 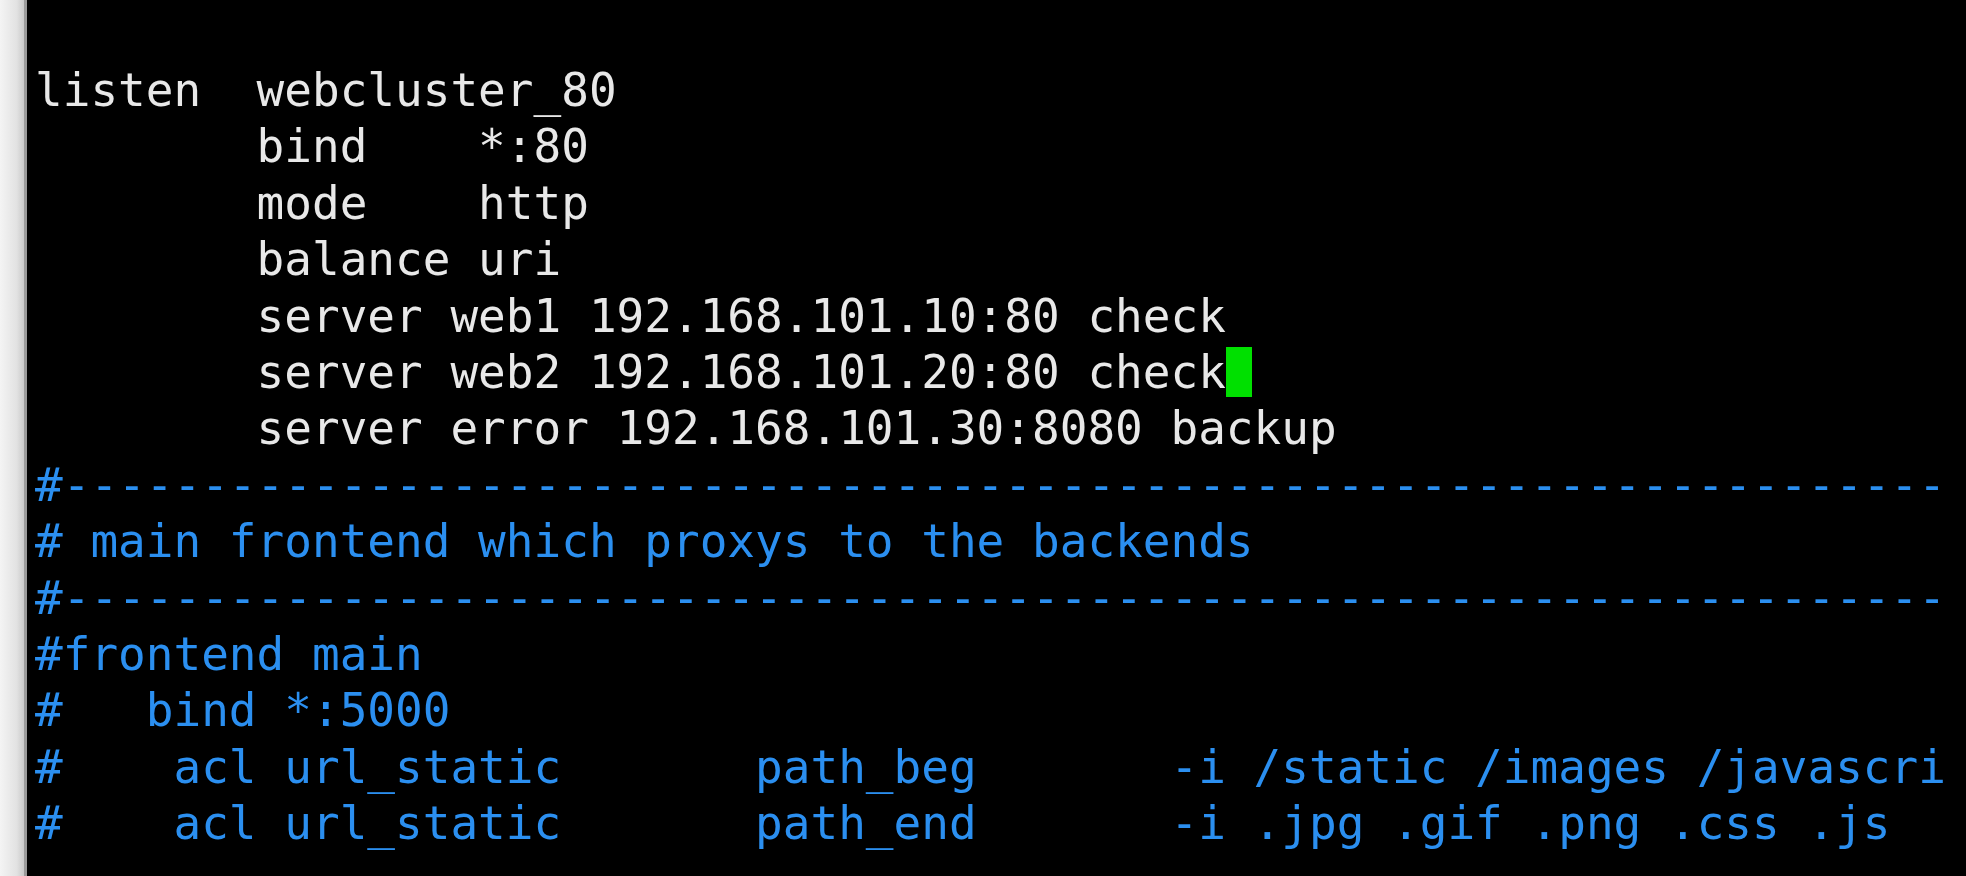 I want to click on code-line: server web2 192.168.101.20:80 check, so click(x=740, y=372).